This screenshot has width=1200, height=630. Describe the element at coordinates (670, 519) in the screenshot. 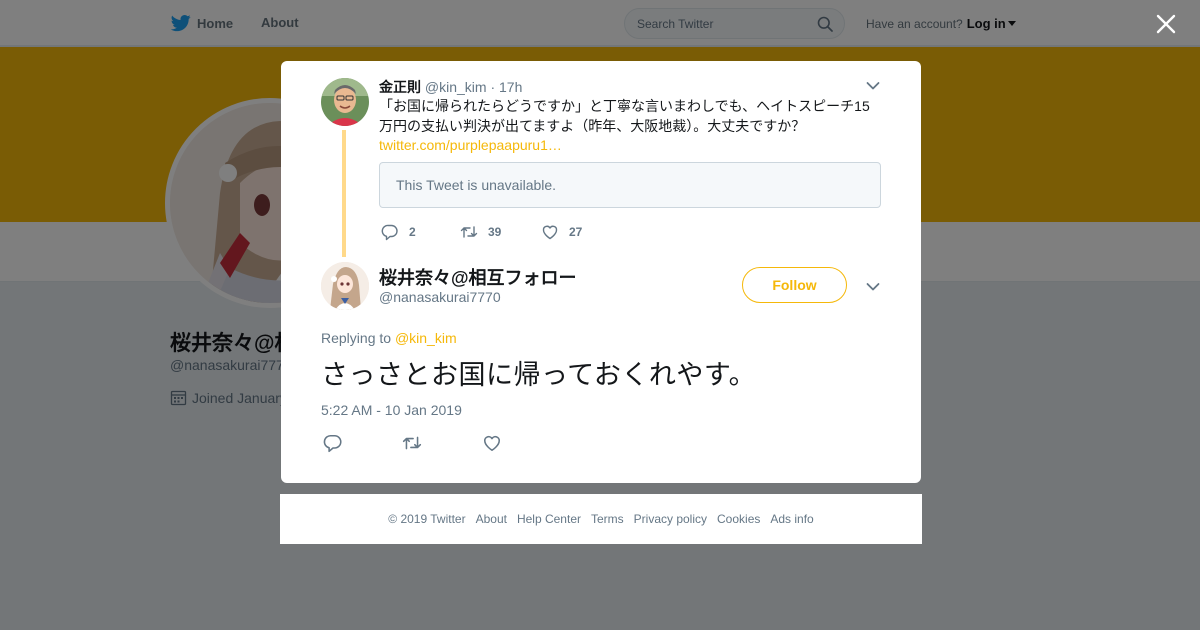

I see `footer-link-privacy-policy: Privacy policy` at that location.